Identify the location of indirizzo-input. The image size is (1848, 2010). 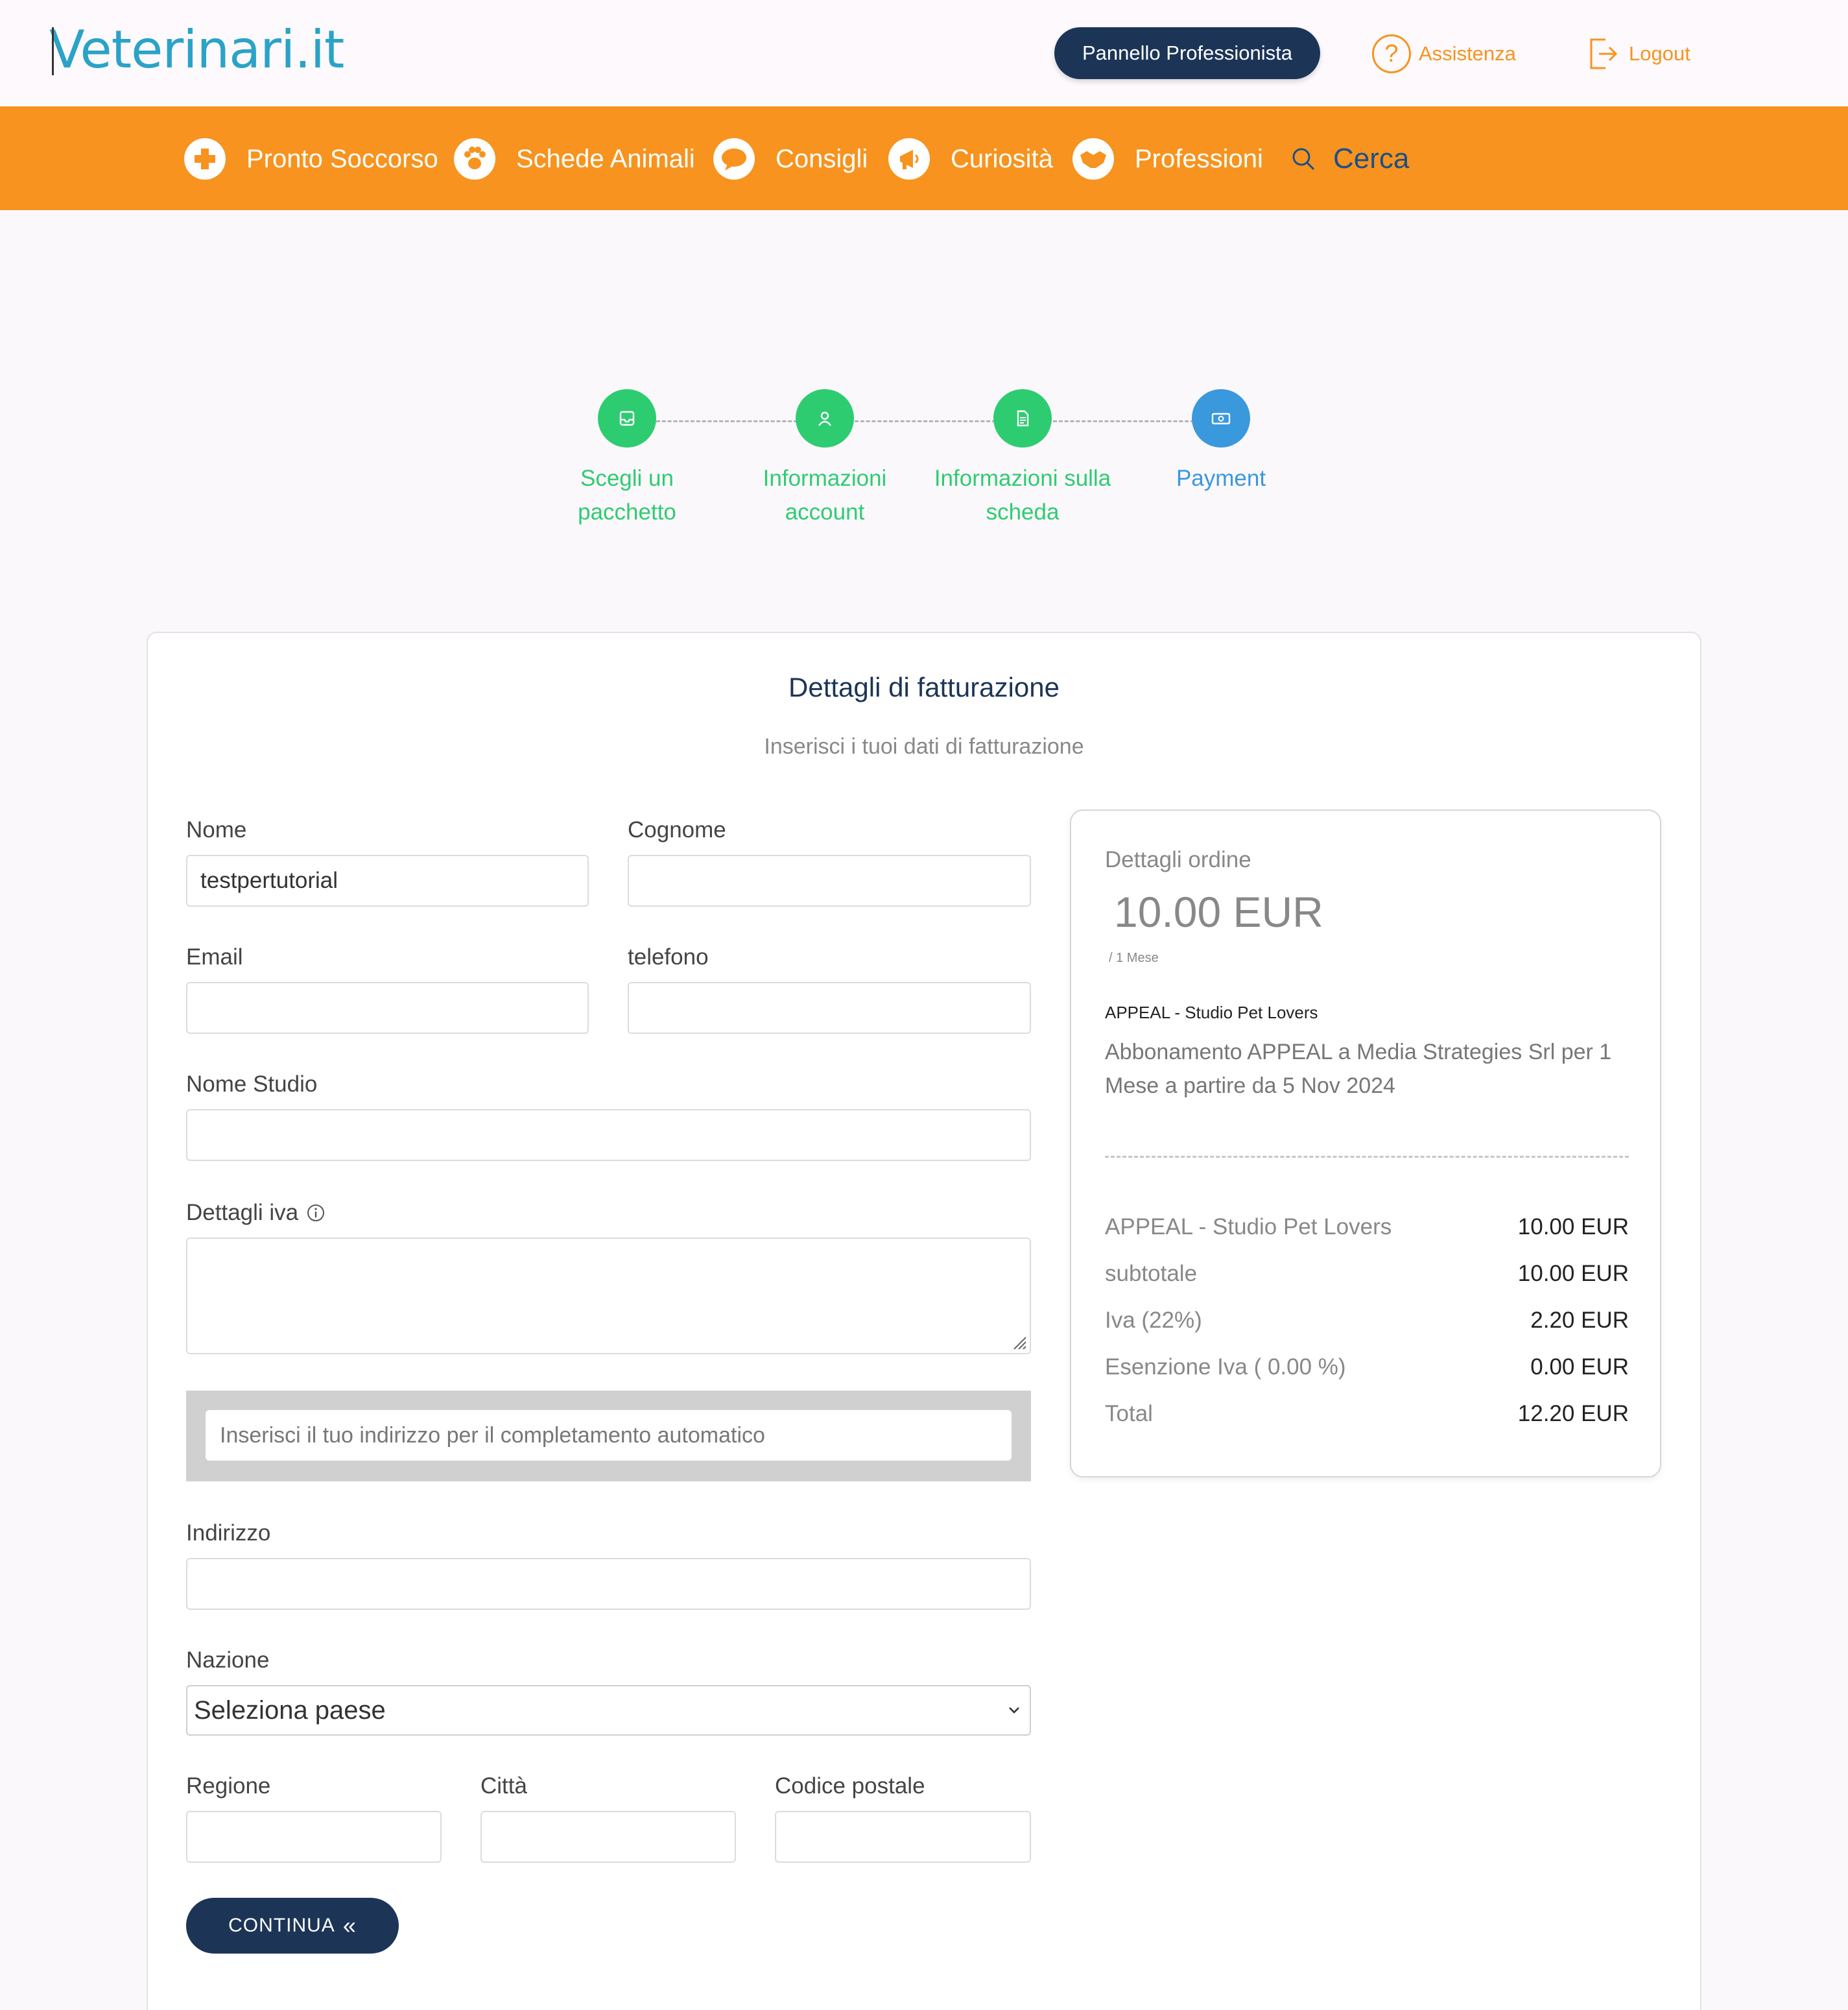
(608, 1584).